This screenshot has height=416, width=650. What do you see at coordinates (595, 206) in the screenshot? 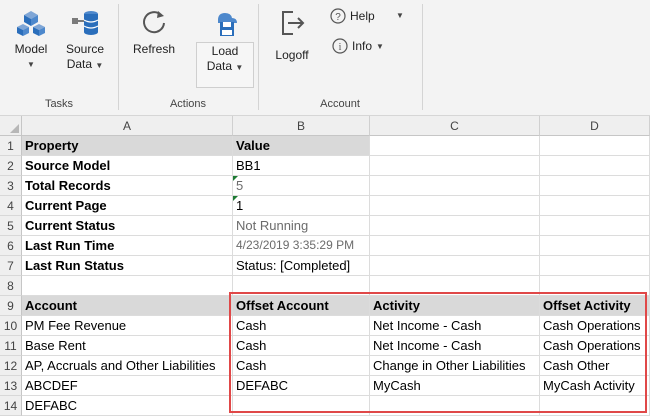
I see `cell-d4` at bounding box center [595, 206].